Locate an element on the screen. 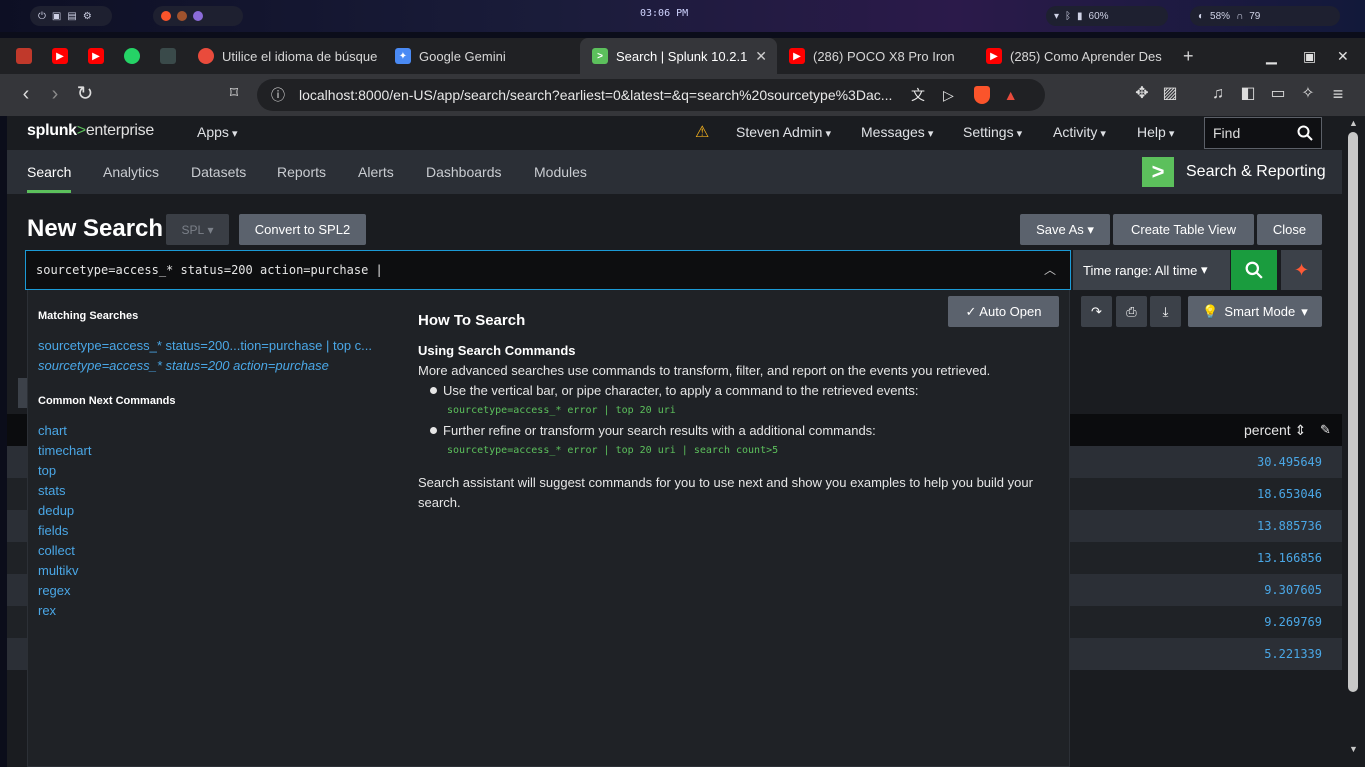 This screenshot has height=767, width=1365. os-dock-pill is located at coordinates (198, 16).